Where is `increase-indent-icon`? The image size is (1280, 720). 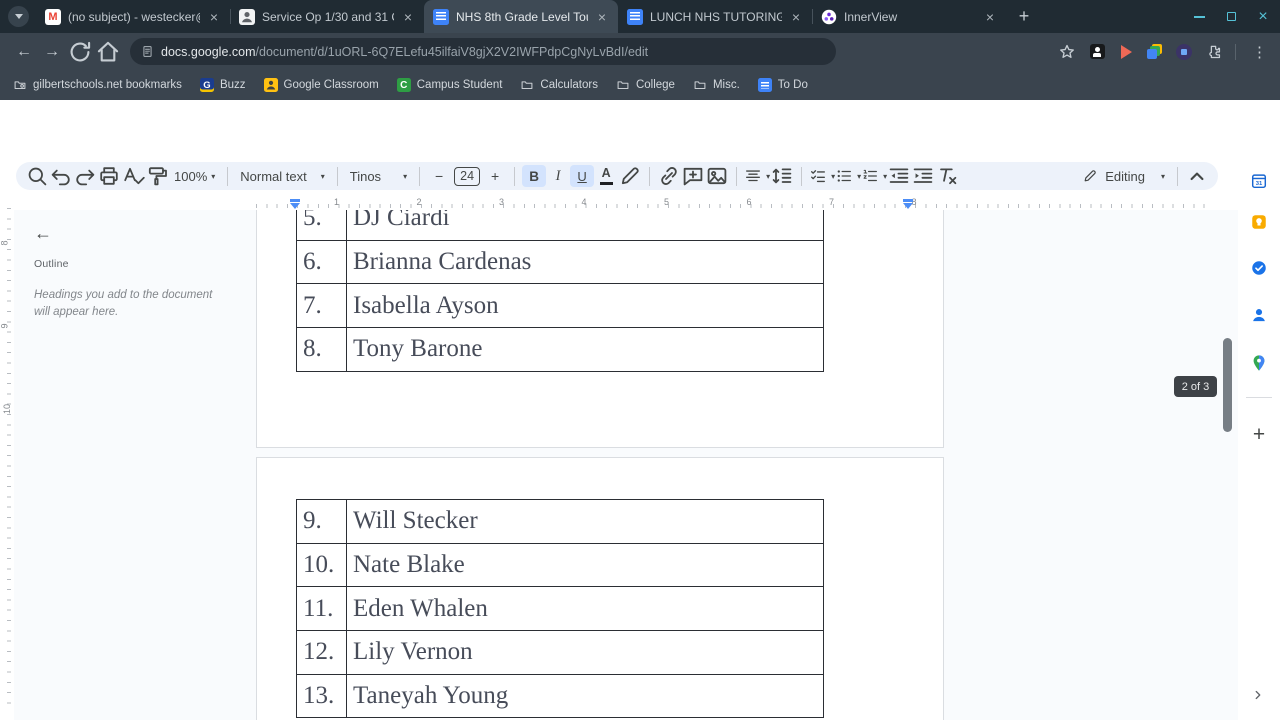 increase-indent-icon is located at coordinates (923, 176).